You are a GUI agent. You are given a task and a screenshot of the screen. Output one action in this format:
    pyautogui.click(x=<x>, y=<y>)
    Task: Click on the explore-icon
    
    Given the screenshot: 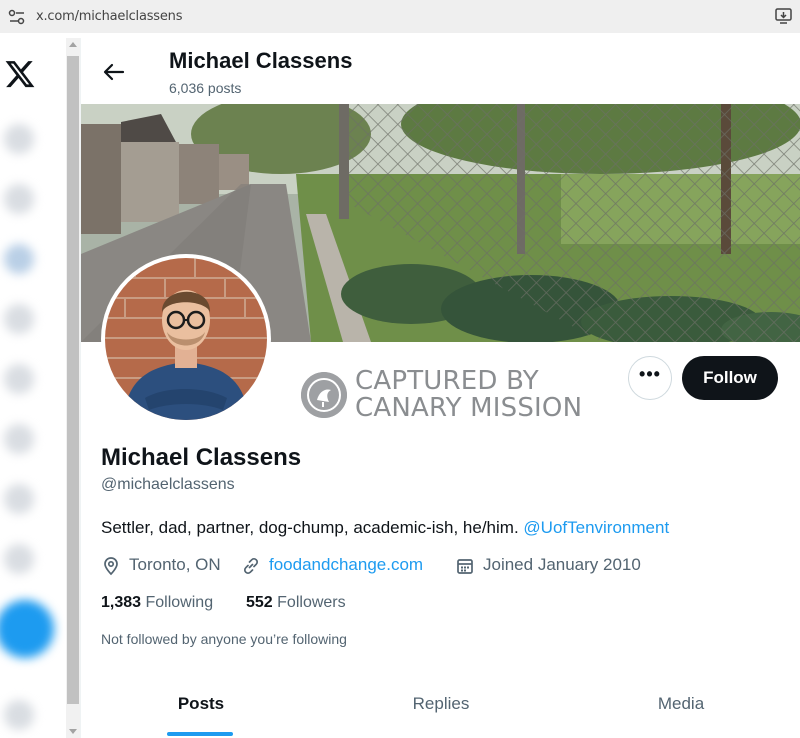 What is the action you would take?
    pyautogui.click(x=19, y=199)
    